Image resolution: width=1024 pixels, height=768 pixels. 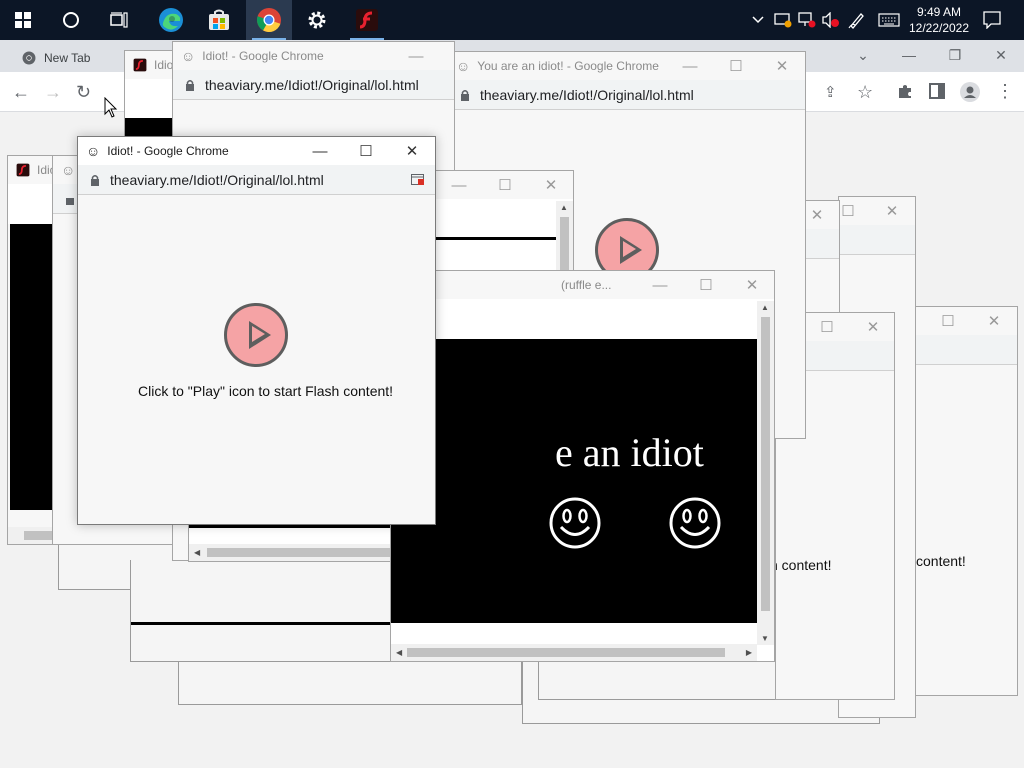 I want to click on tray-pen, so click(x=857, y=20).